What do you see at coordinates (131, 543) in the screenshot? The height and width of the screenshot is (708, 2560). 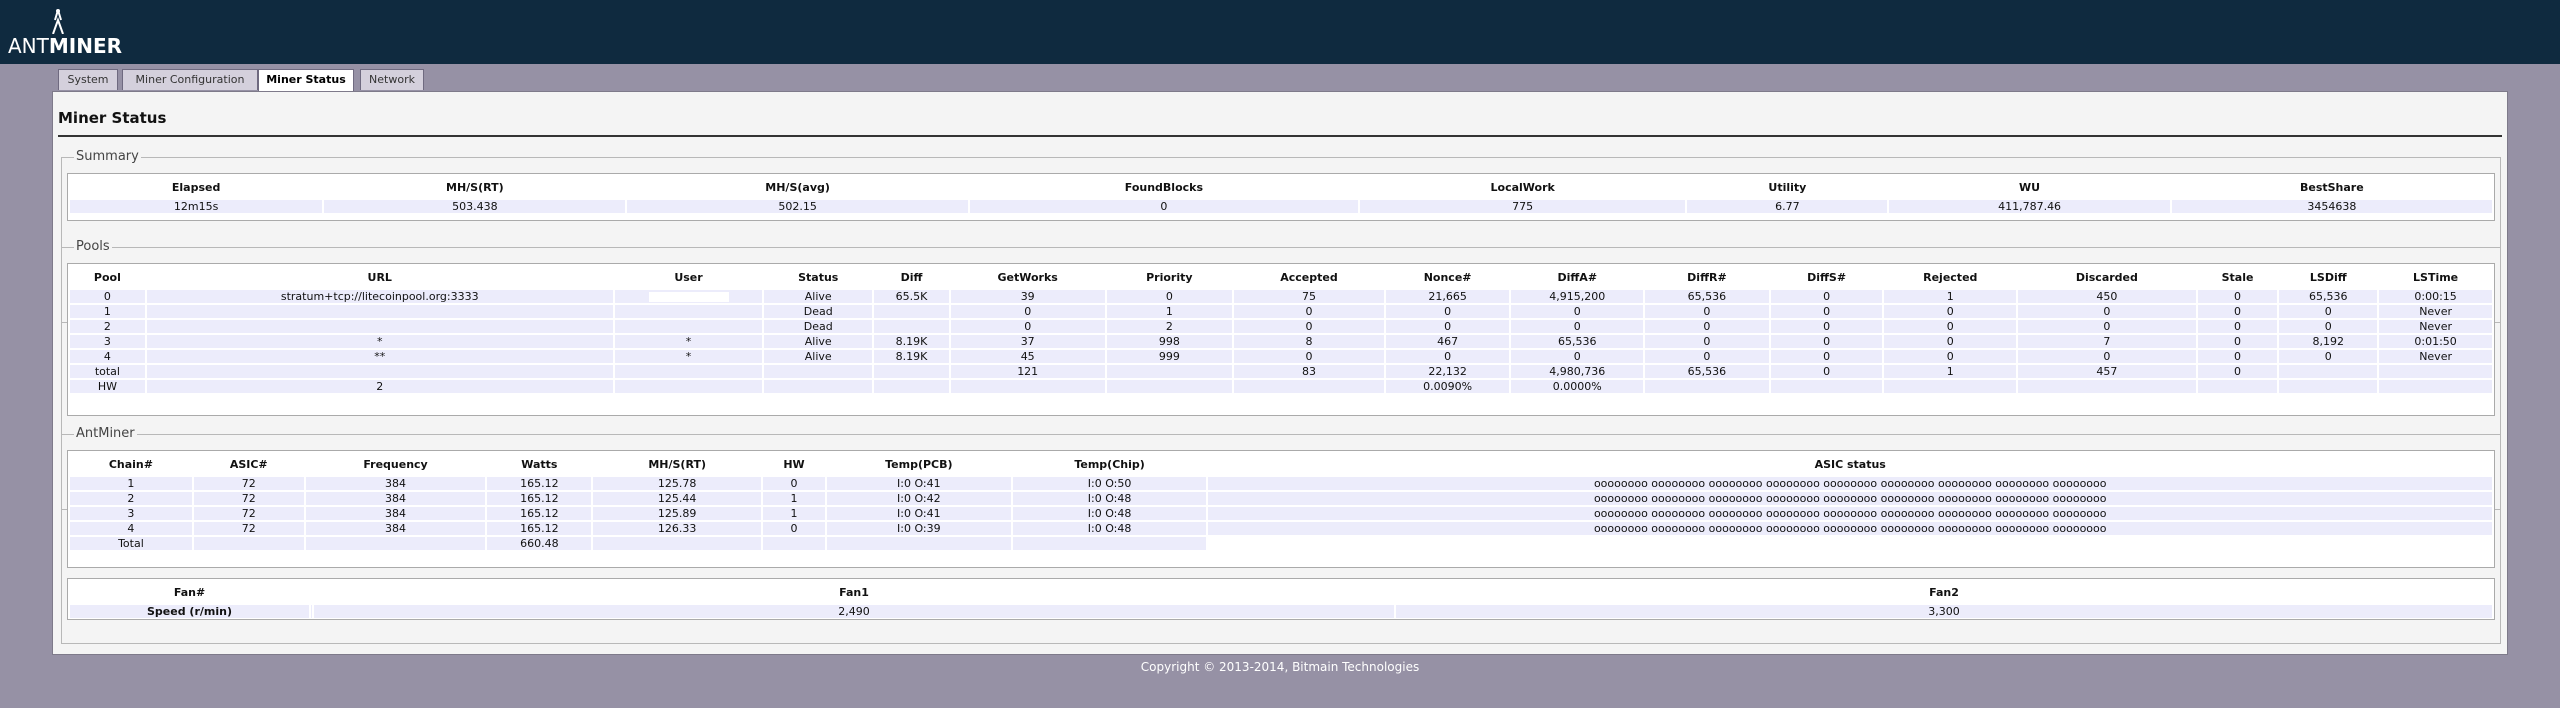 I see `antminer-cell: Total` at bounding box center [131, 543].